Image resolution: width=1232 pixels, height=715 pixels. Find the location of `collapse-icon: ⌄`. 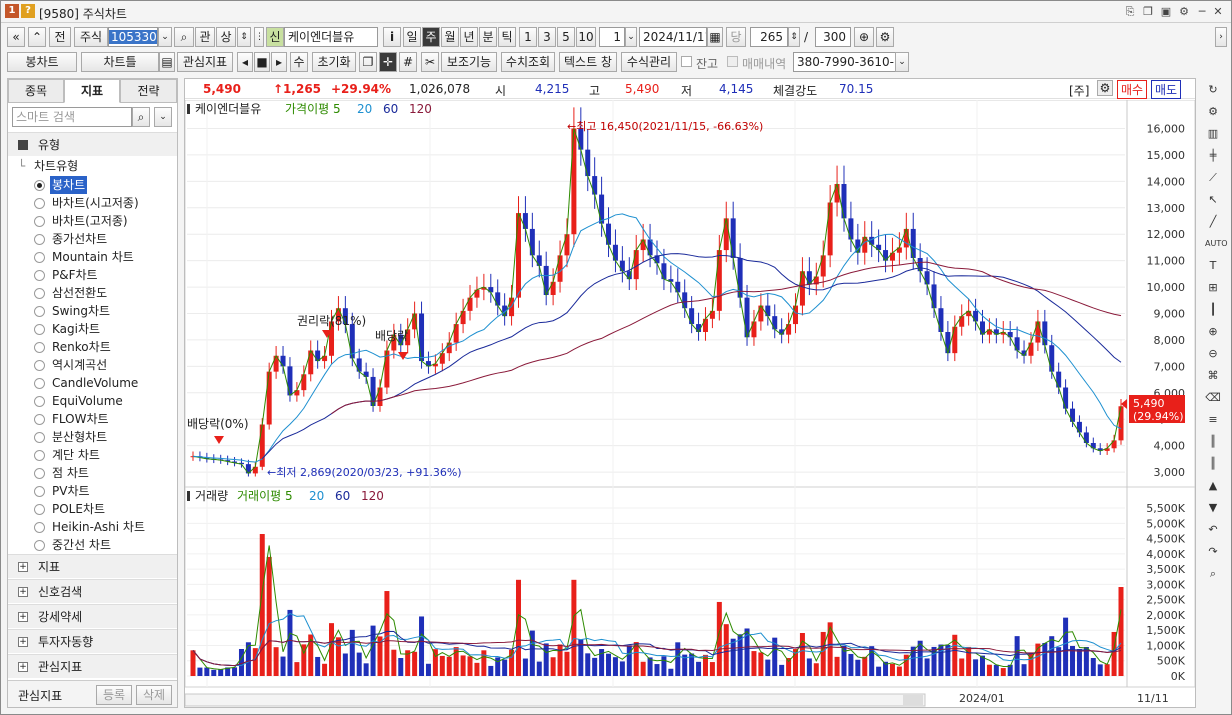

collapse-icon: ⌄ is located at coordinates (163, 117).